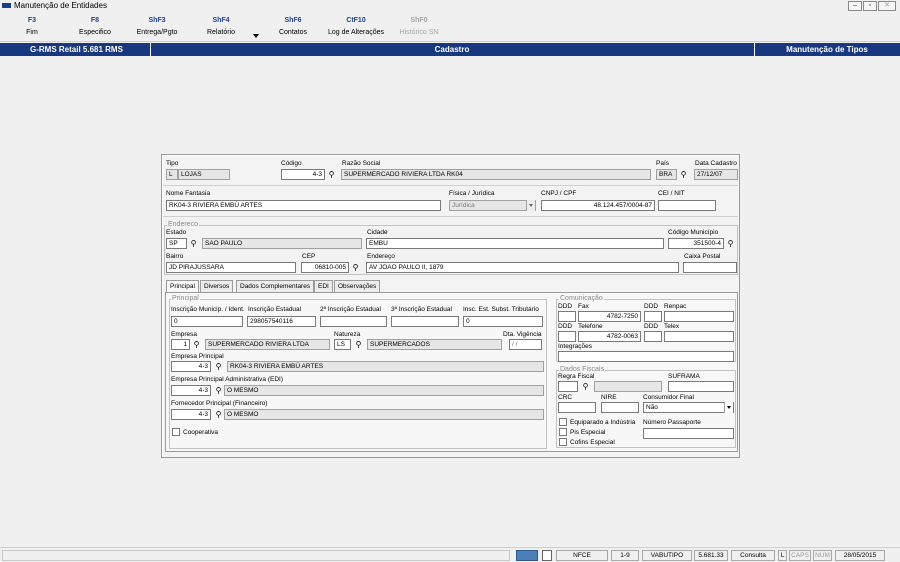 This screenshot has height=562, width=900. I want to click on cooperativa-checkbox, so click(176, 432).